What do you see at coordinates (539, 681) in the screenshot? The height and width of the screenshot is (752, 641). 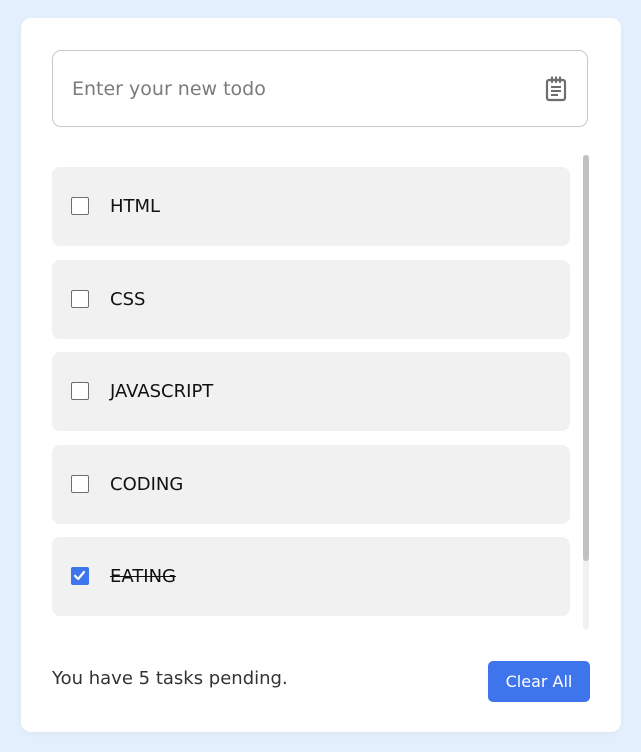 I see `clear-all-button: Clear All` at bounding box center [539, 681].